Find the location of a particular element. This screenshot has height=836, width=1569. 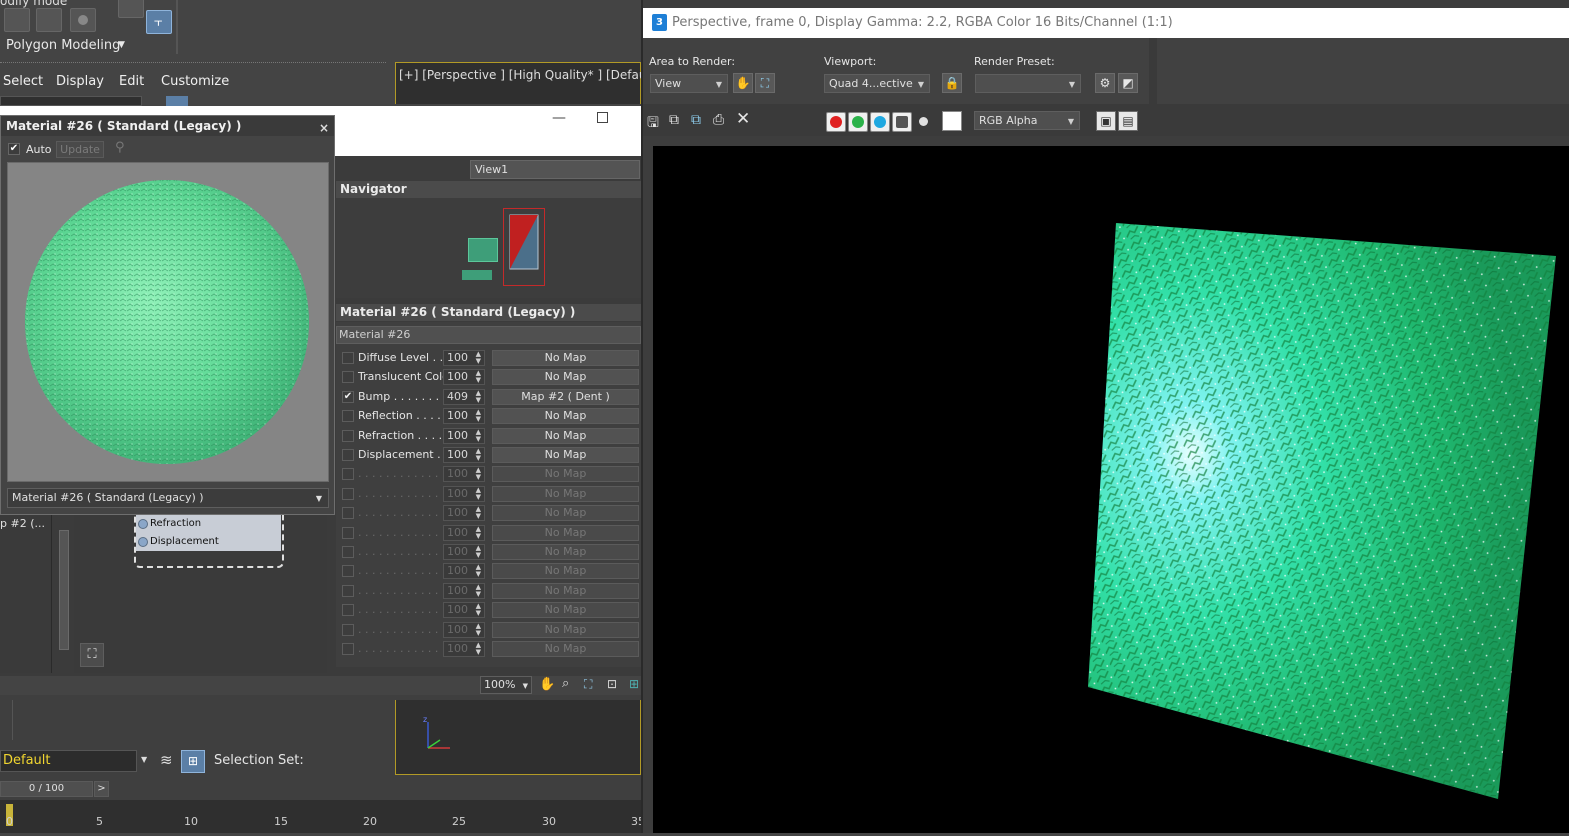

menu-select: Select is located at coordinates (23, 81).